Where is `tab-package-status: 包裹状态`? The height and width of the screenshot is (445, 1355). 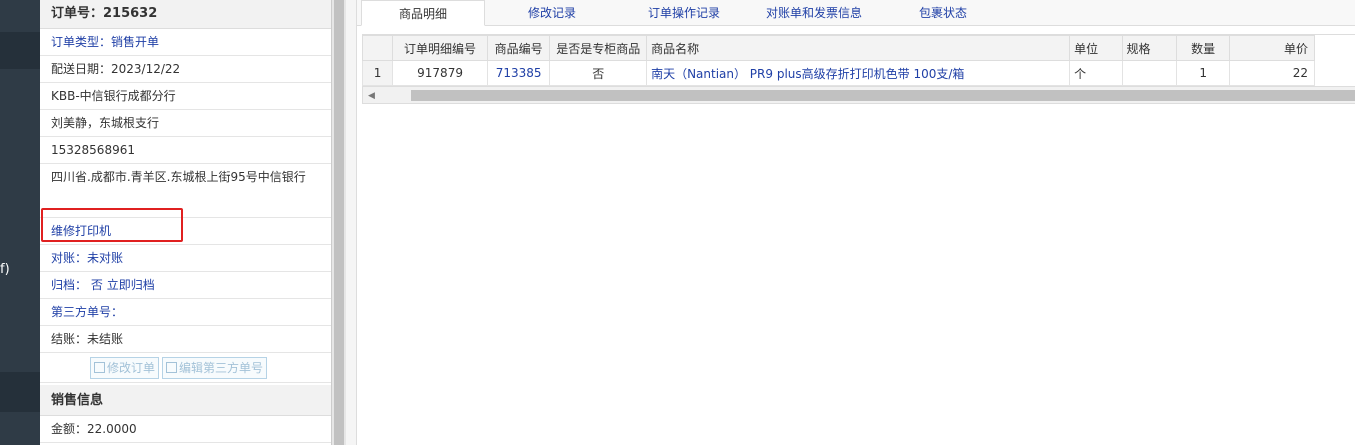
tab-package-status: 包裹状态 is located at coordinates (943, 13).